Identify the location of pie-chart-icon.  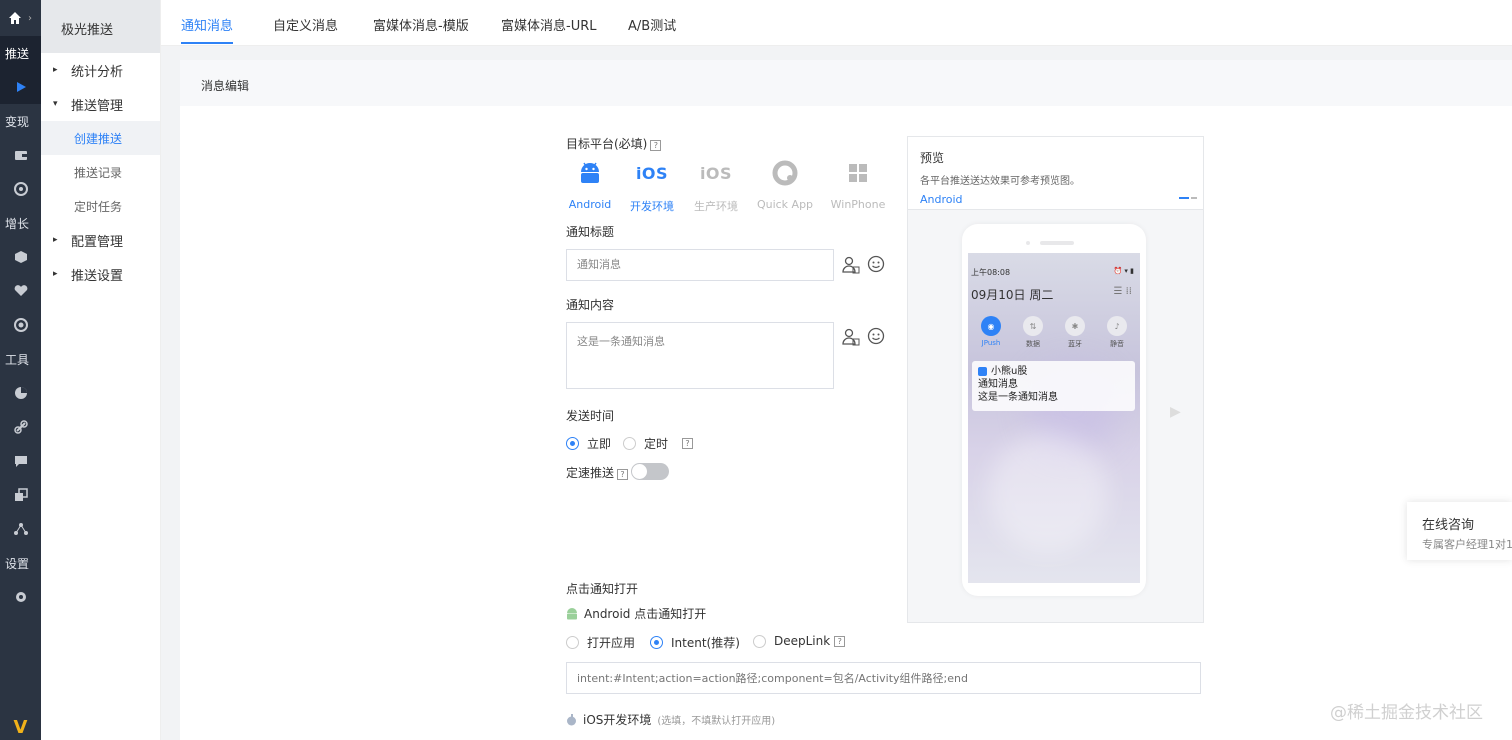
(20, 393).